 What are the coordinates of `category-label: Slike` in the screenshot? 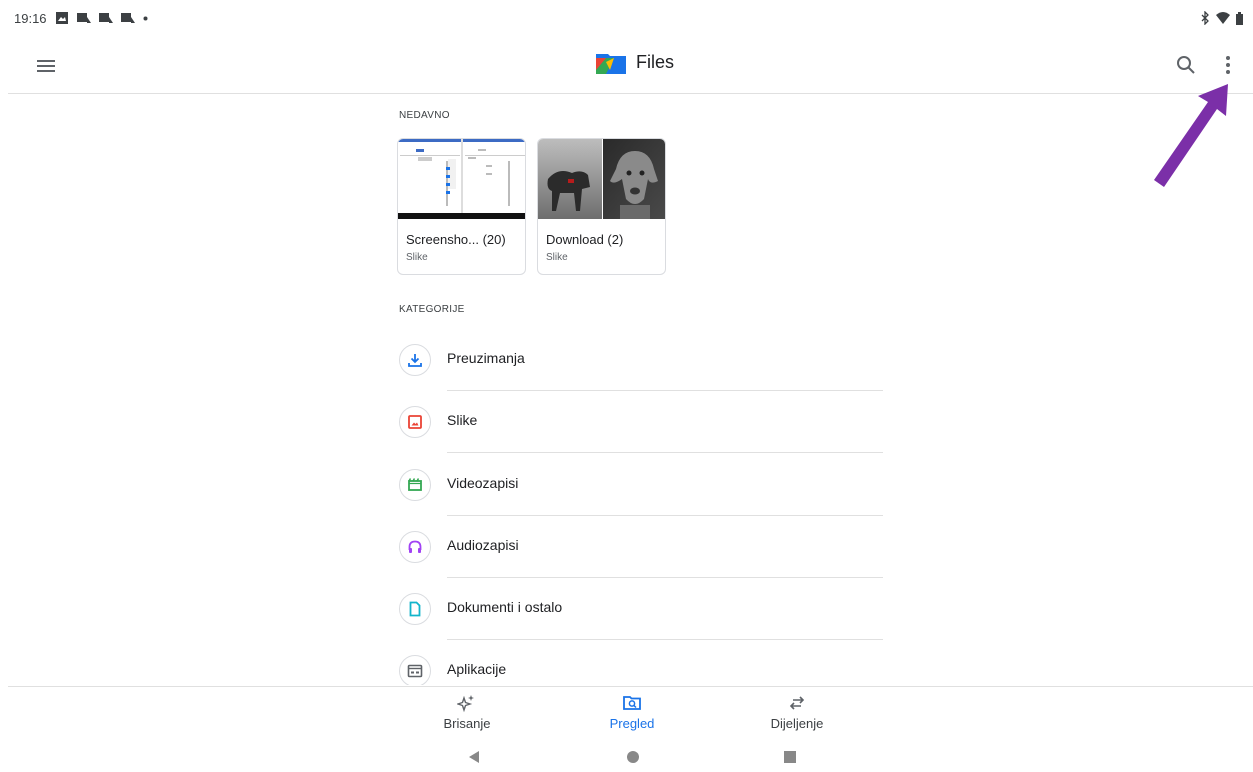 It's located at (462, 420).